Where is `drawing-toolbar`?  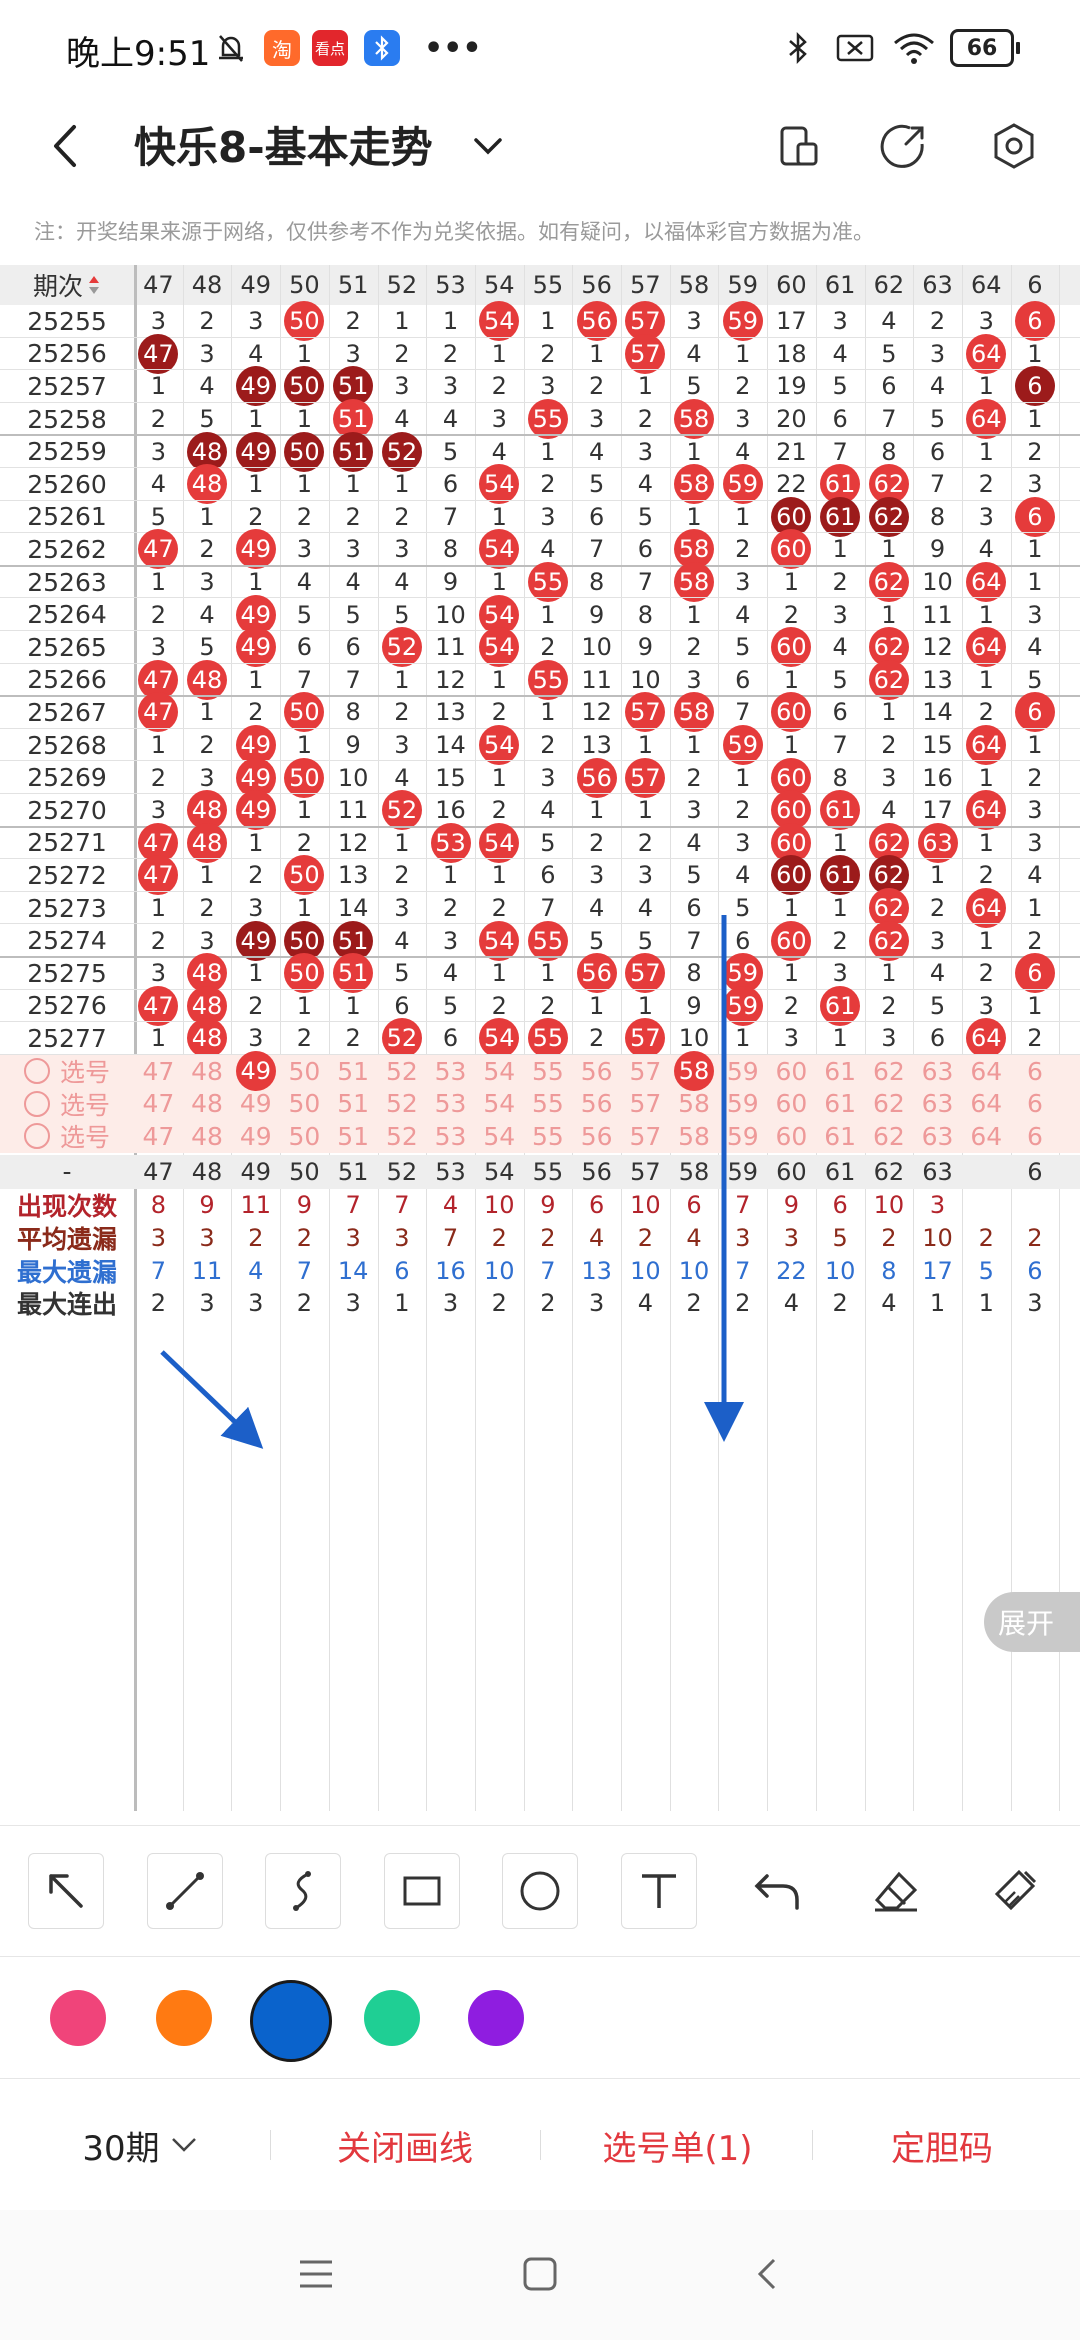
drawing-toolbar is located at coordinates (540, 1890).